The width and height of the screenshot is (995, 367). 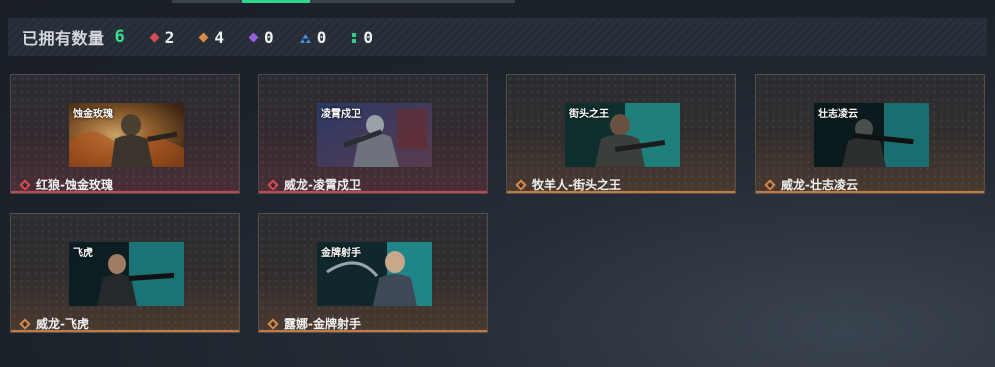 What do you see at coordinates (589, 114) in the screenshot?
I see `thumbnail-title: 街头之王` at bounding box center [589, 114].